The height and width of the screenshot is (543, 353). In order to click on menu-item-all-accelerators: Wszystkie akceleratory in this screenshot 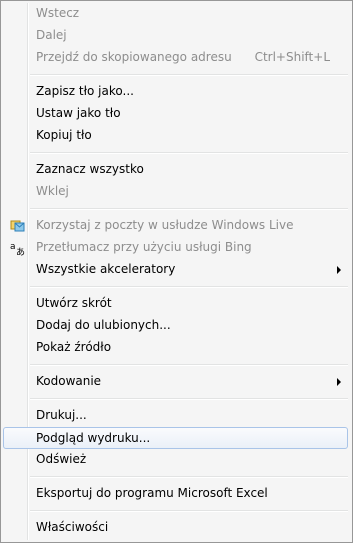, I will do `click(175, 269)`.